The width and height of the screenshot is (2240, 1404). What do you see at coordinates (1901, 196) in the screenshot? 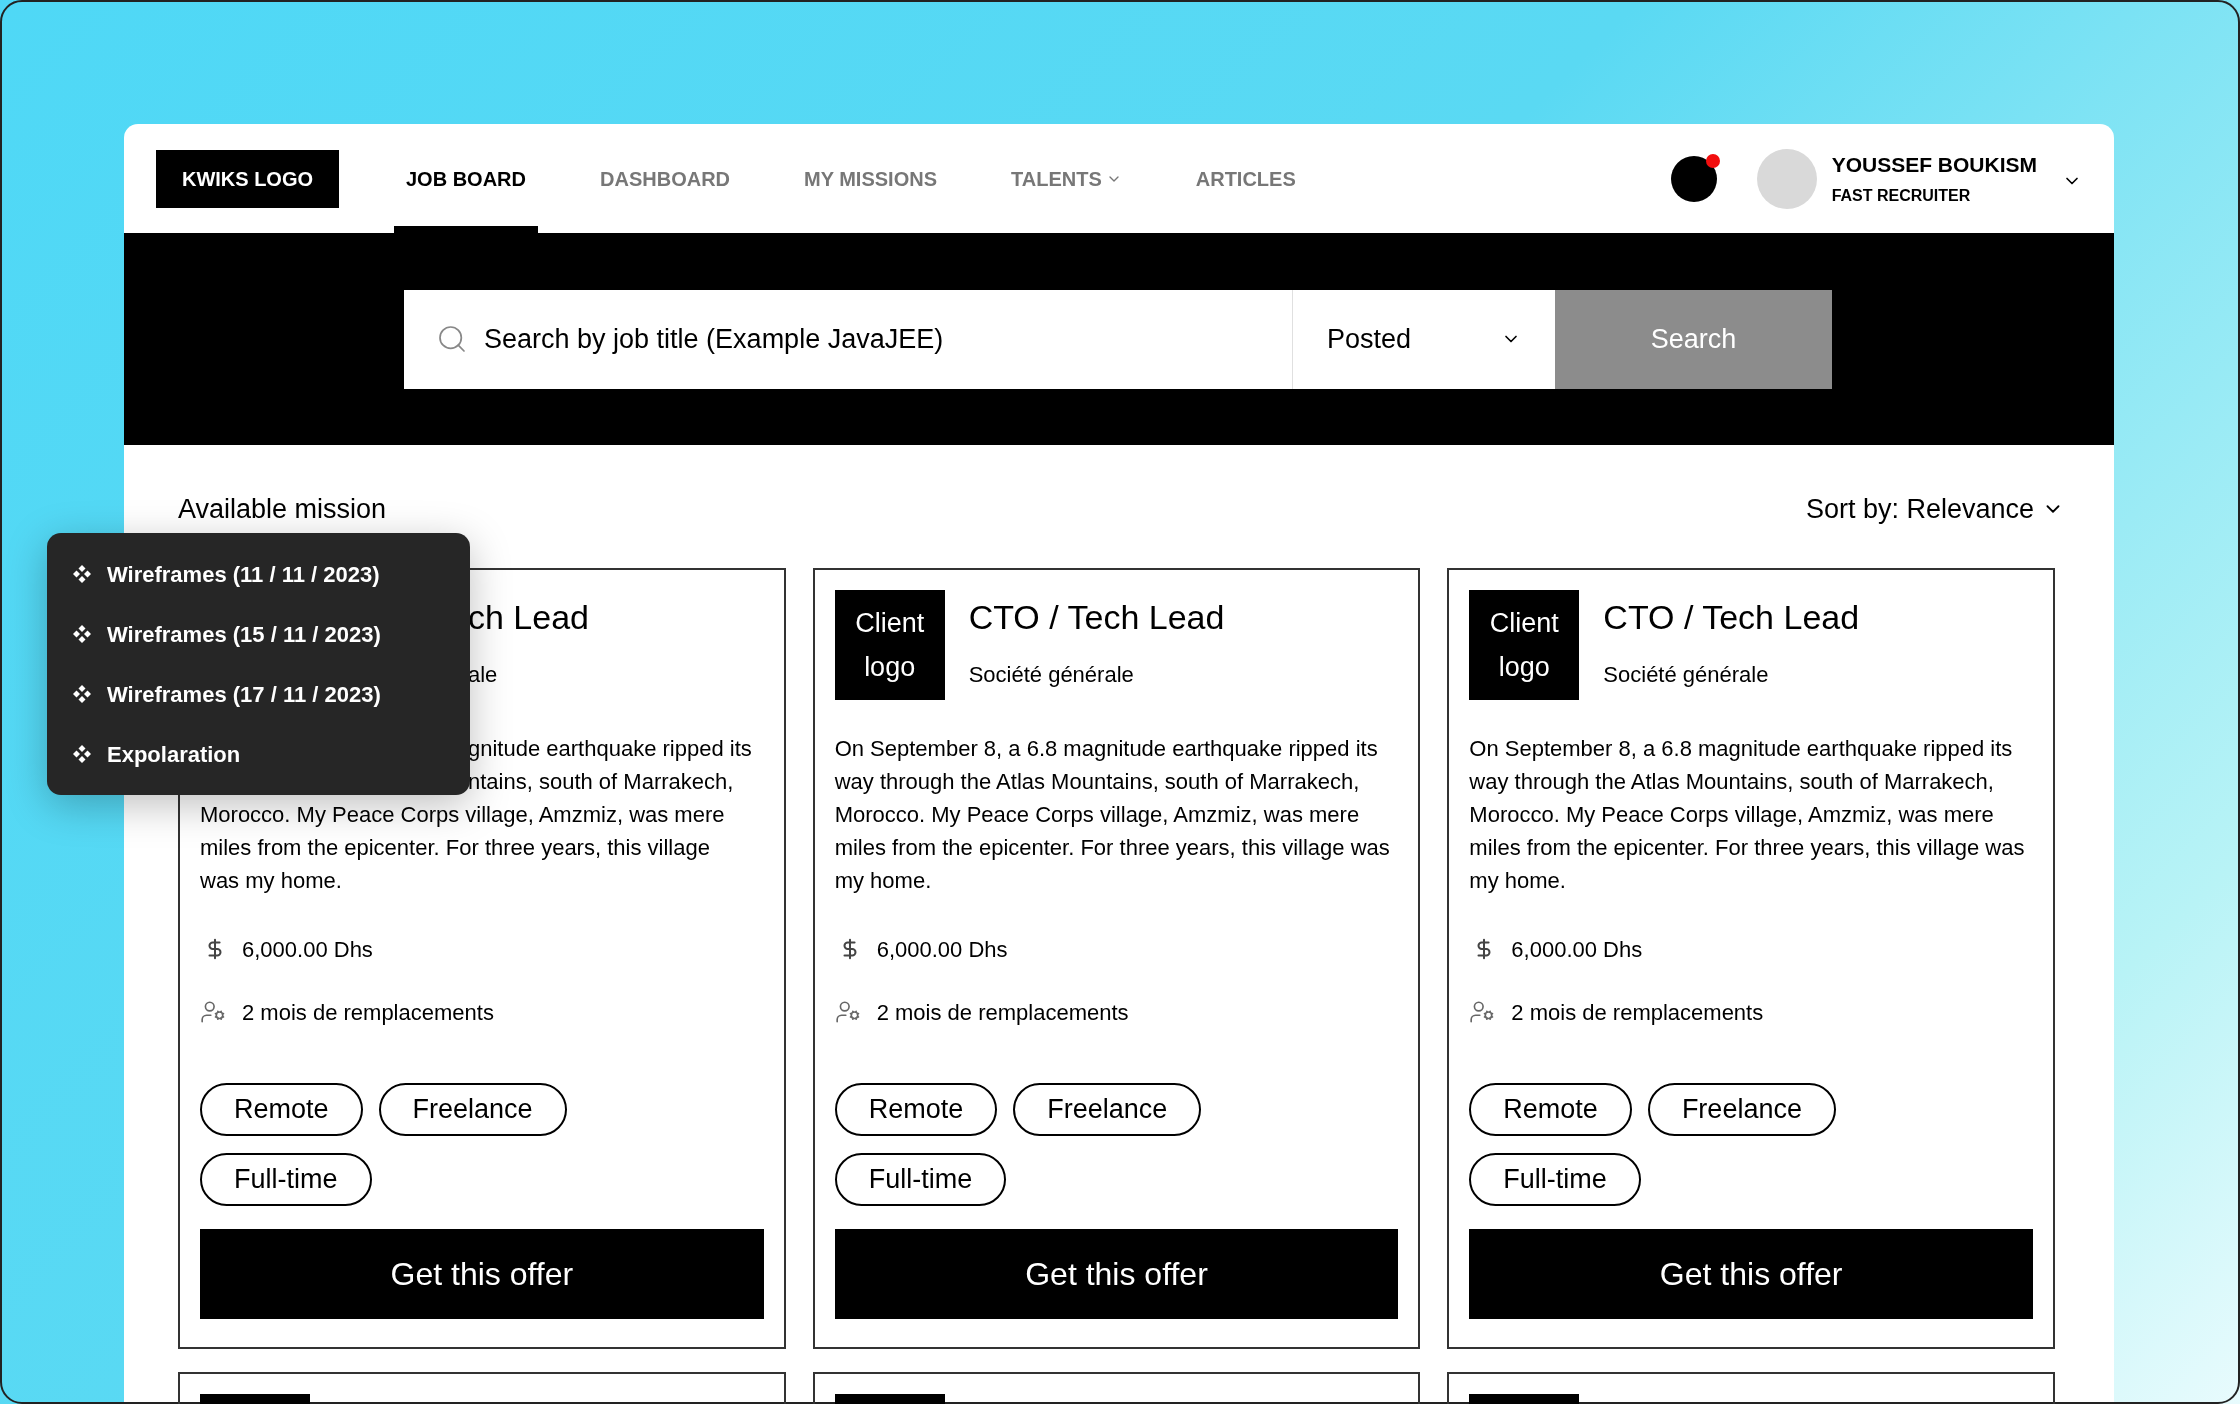
I see `user-role: FAST RECRUITER` at bounding box center [1901, 196].